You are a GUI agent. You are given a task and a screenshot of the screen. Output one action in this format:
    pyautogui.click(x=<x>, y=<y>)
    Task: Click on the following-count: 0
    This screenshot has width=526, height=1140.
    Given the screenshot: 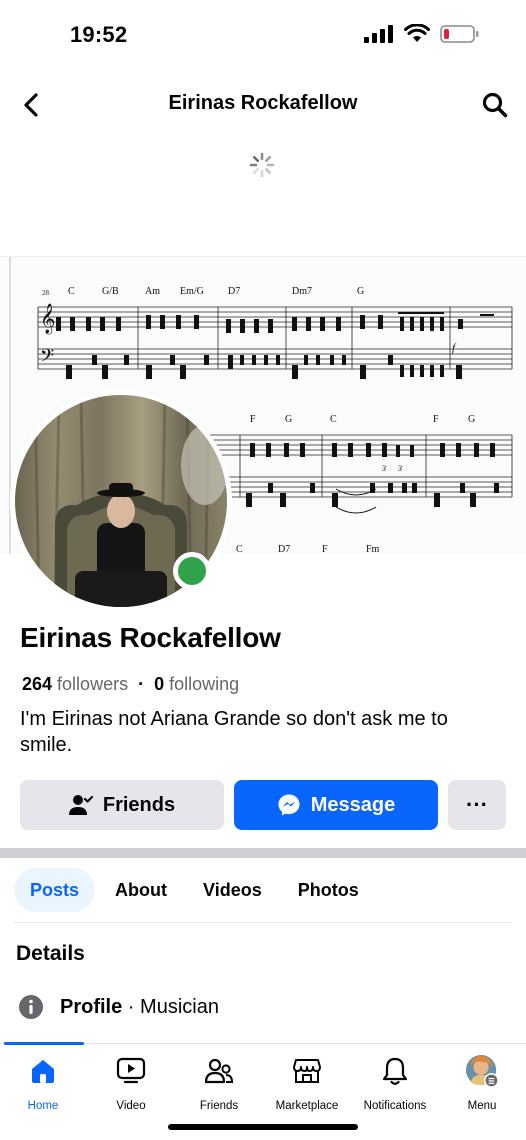 What is the action you would take?
    pyautogui.click(x=159, y=684)
    